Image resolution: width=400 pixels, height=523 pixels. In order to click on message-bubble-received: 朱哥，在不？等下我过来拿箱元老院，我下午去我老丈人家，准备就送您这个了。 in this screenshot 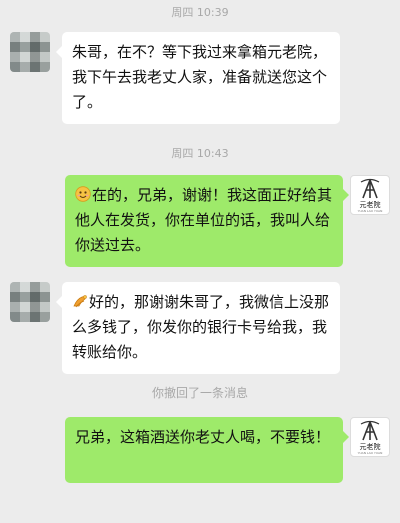, I will do `click(198, 78)`.